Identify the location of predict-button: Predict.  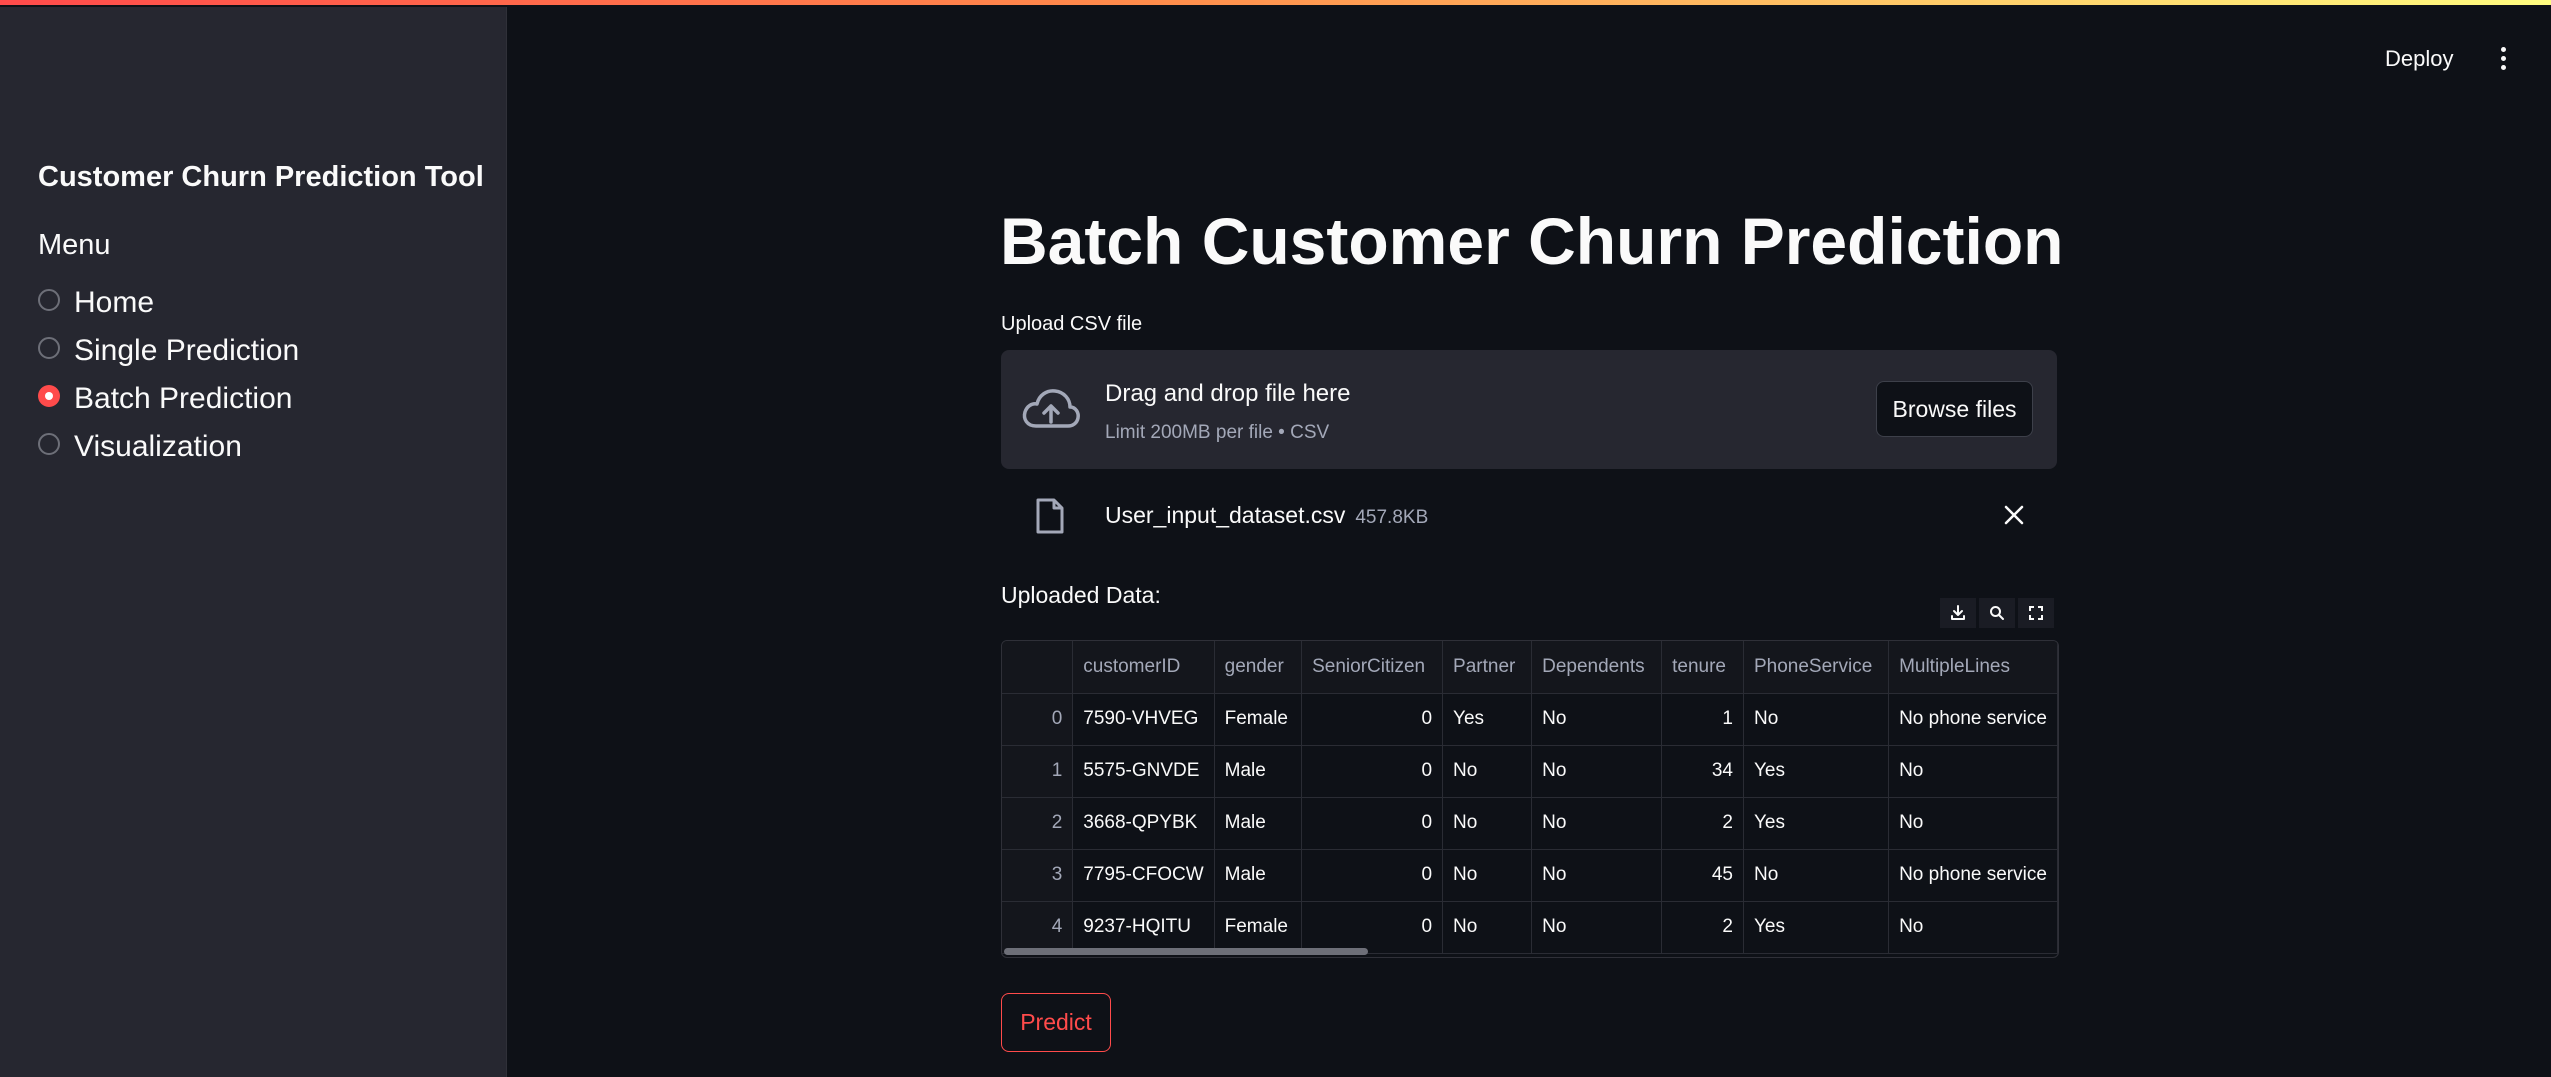
(1056, 1022).